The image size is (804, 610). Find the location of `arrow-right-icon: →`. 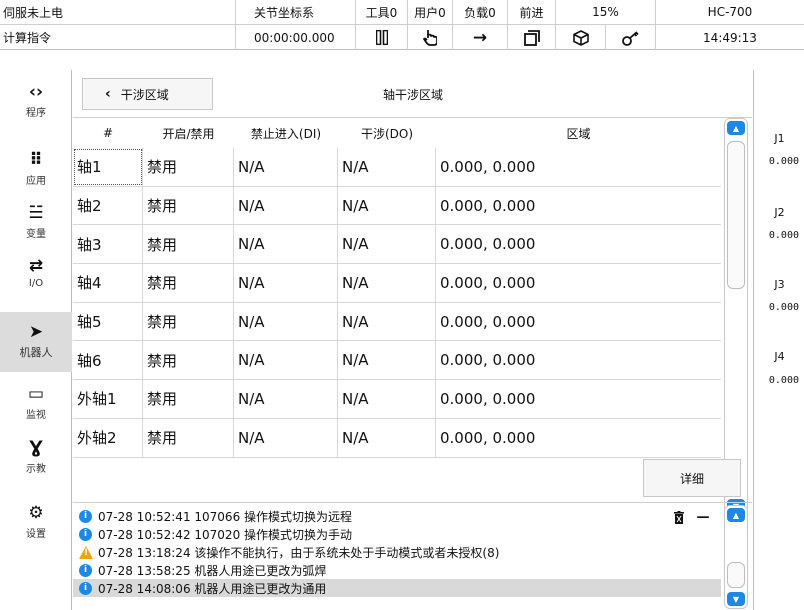

arrow-right-icon: → is located at coordinates (479, 37).